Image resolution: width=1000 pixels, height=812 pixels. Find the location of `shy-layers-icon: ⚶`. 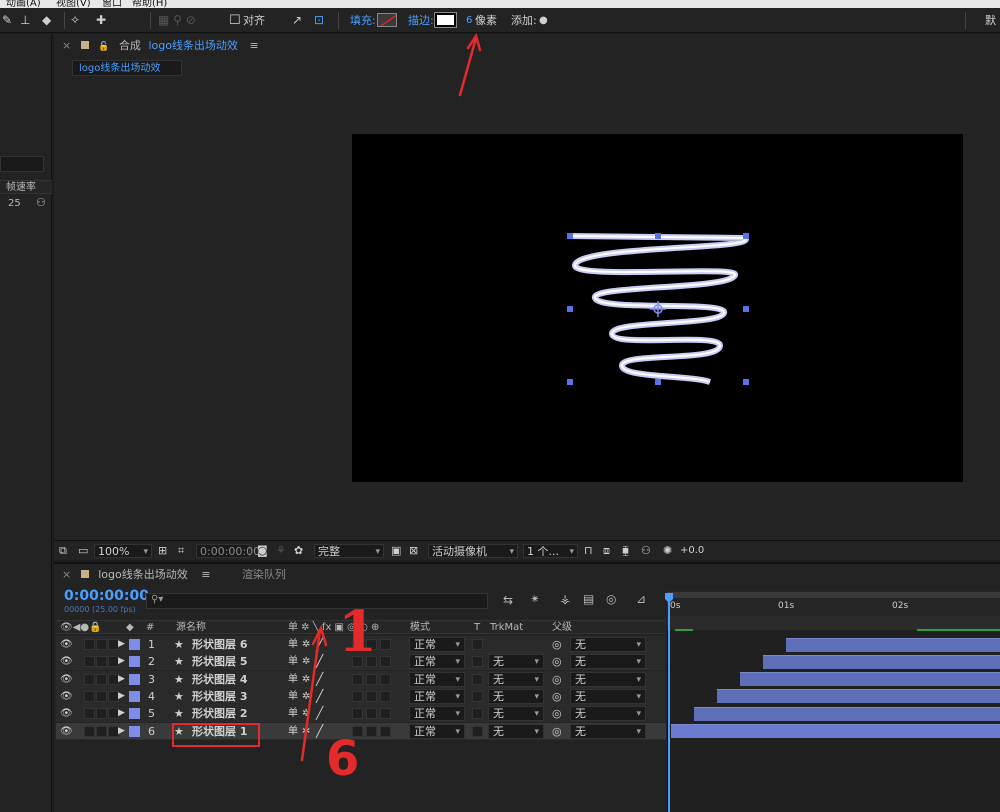

shy-layers-icon: ⚶ is located at coordinates (565, 599).